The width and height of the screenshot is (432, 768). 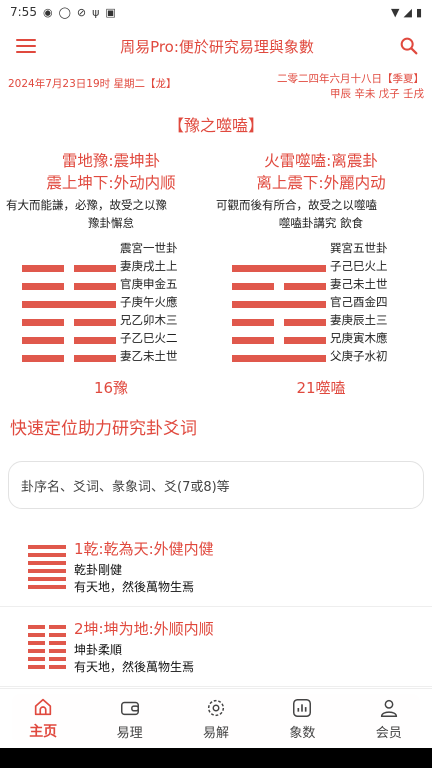 I want to click on yao-label: 妻乙未土世, so click(x=149, y=356).